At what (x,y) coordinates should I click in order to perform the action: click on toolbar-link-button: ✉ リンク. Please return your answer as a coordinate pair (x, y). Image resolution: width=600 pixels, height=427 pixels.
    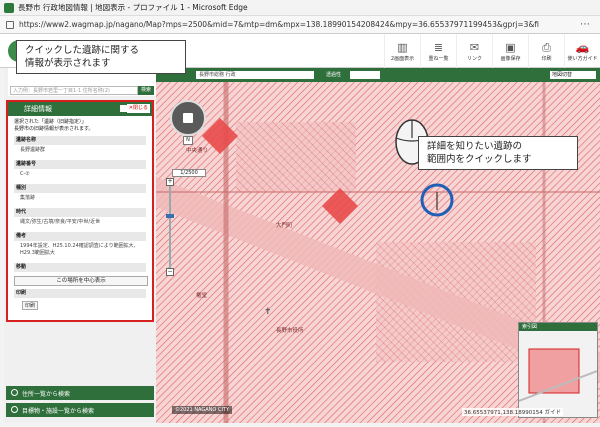
    Looking at the image, I should click on (474, 51).